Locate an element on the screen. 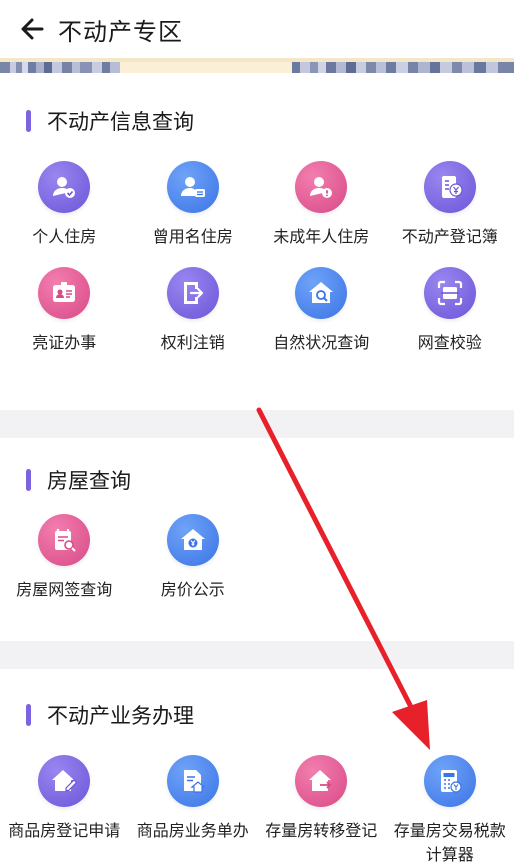 Image resolution: width=514 pixels, height=868 pixels. service-contract-query: 房屋网签查询 is located at coordinates (64, 558).